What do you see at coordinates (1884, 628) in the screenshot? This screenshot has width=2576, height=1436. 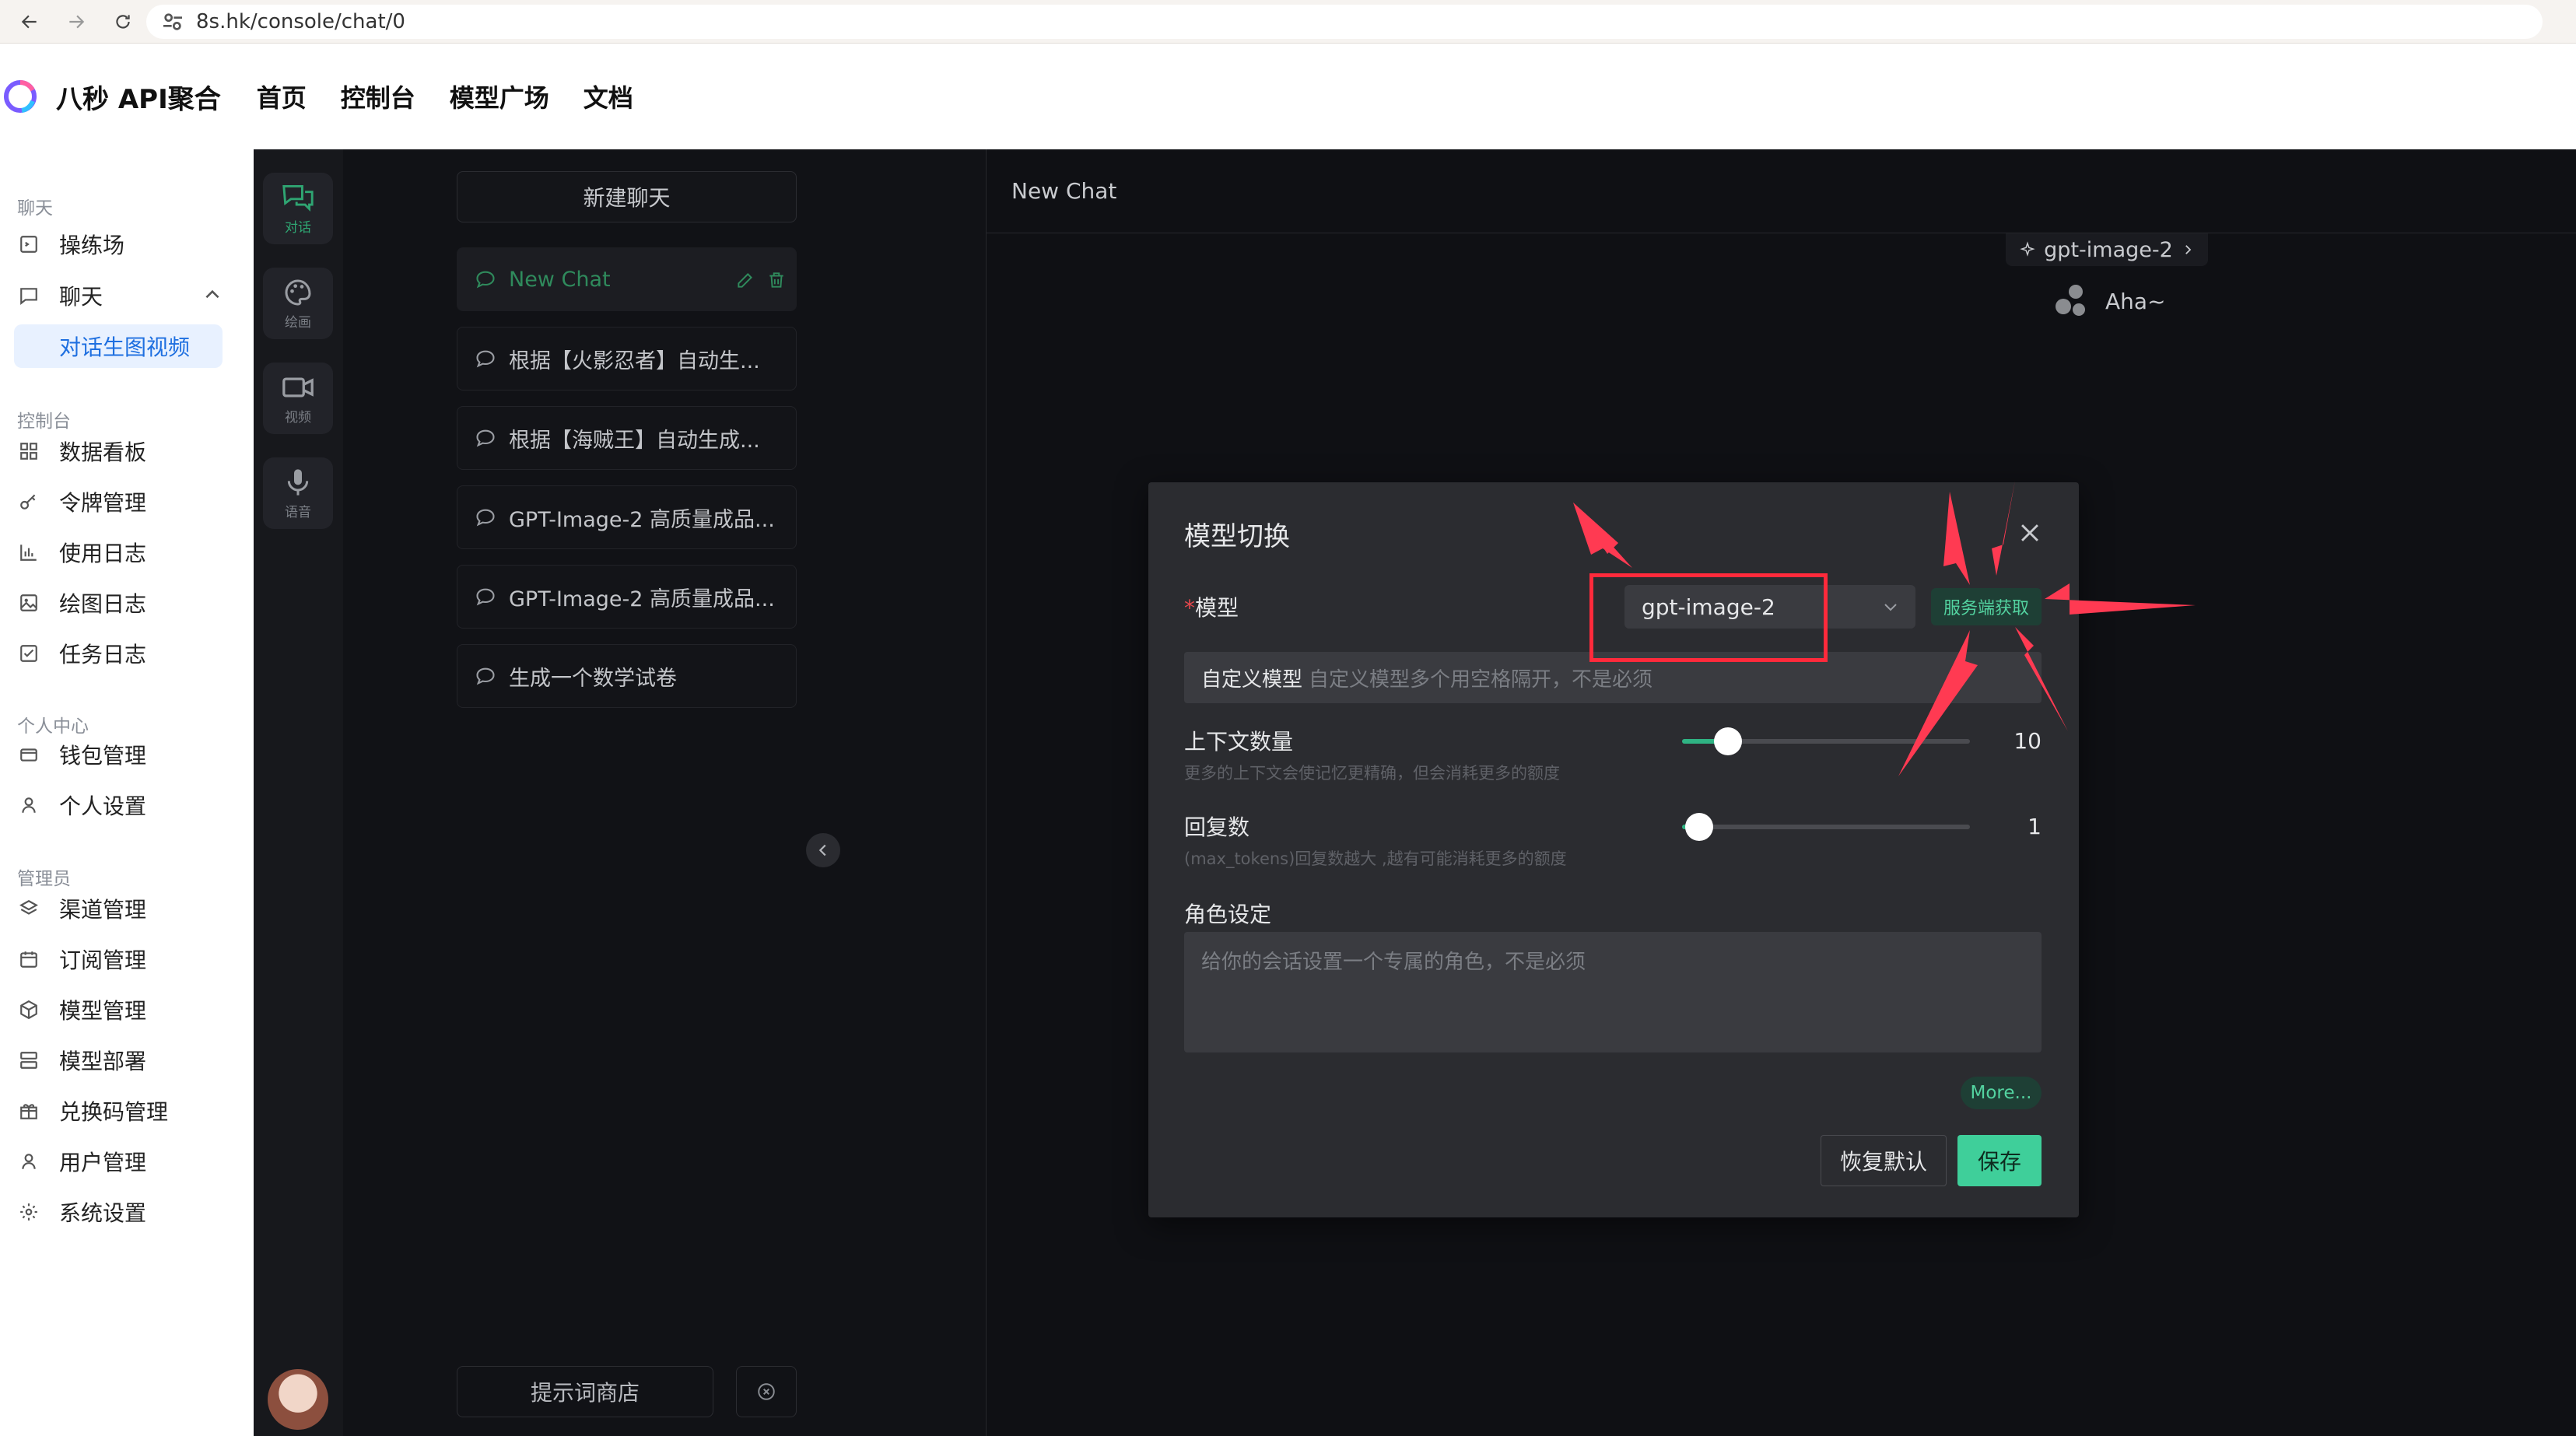 I see `annotation-arrows` at bounding box center [1884, 628].